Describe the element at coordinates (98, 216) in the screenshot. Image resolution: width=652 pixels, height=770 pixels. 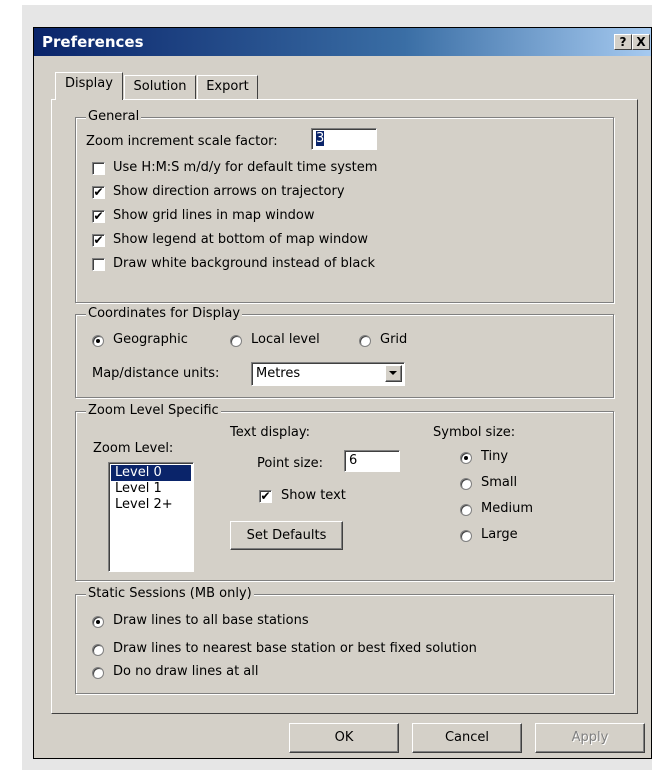
I see `checkbox-grid-lines: ✔` at that location.